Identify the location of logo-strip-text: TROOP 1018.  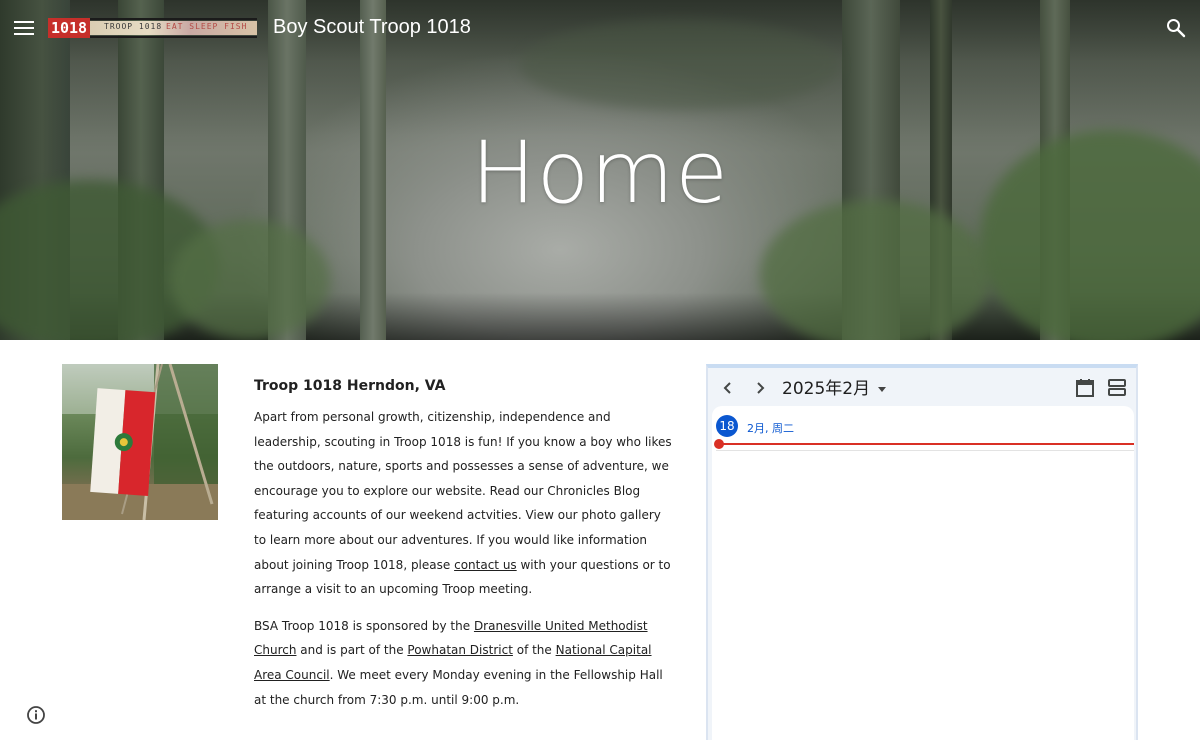
(133, 26).